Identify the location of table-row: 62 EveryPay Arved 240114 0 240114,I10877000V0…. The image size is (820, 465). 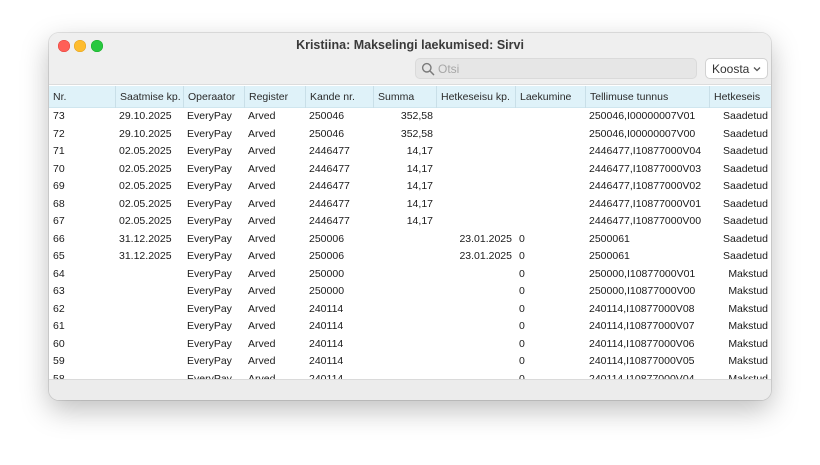
(410, 310).